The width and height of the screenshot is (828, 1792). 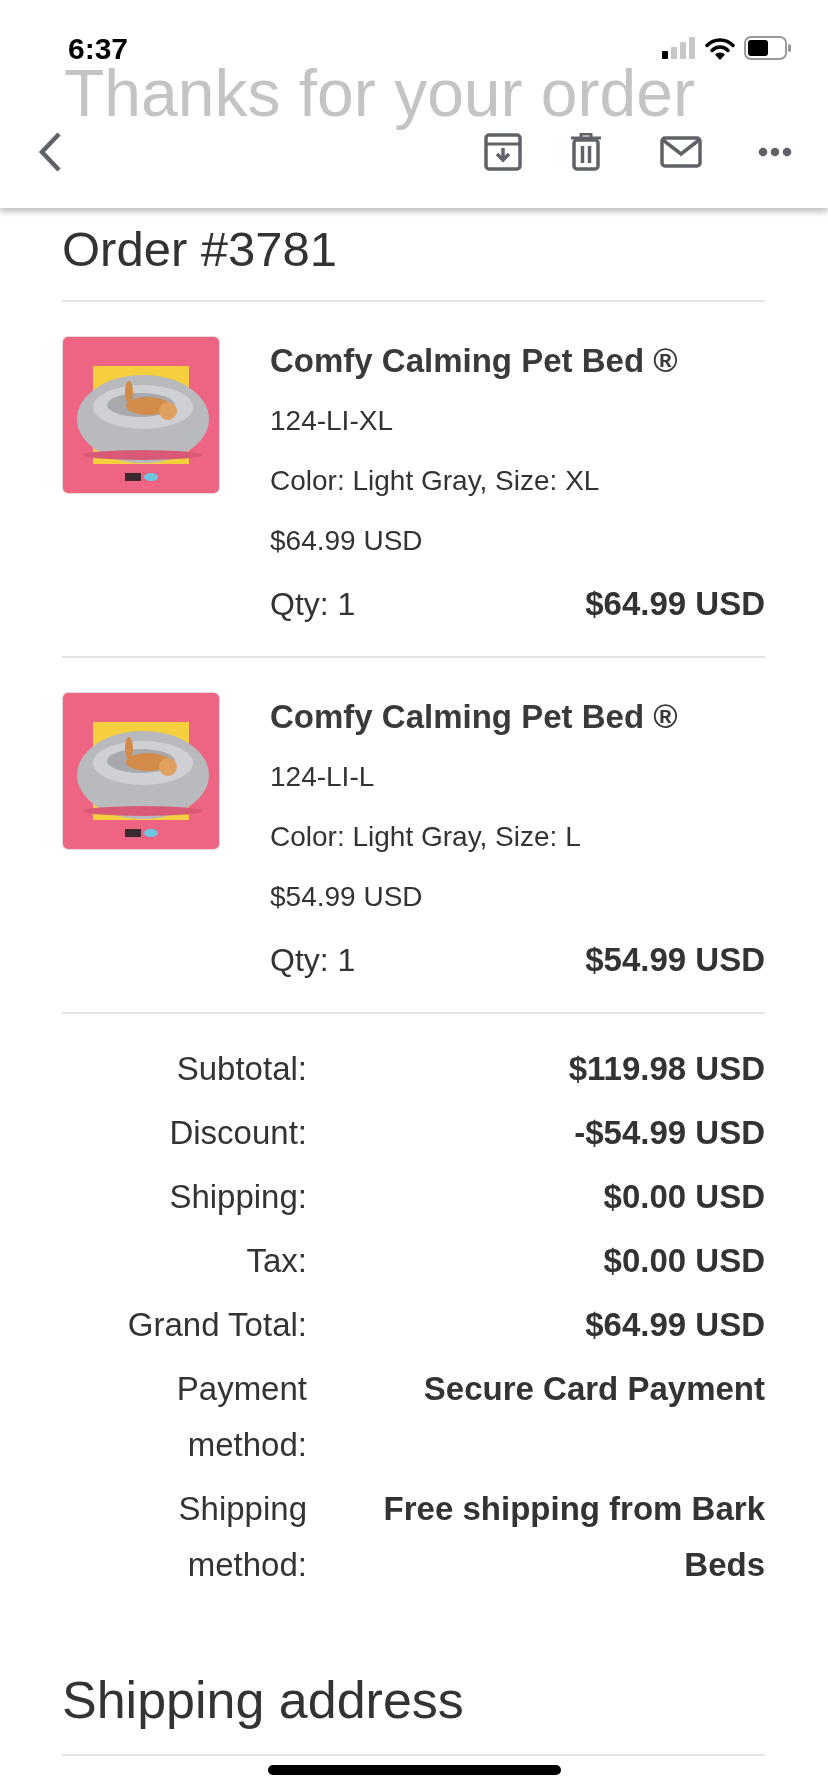 What do you see at coordinates (216, 1325) in the screenshot?
I see `summary-label: Grand Total:` at bounding box center [216, 1325].